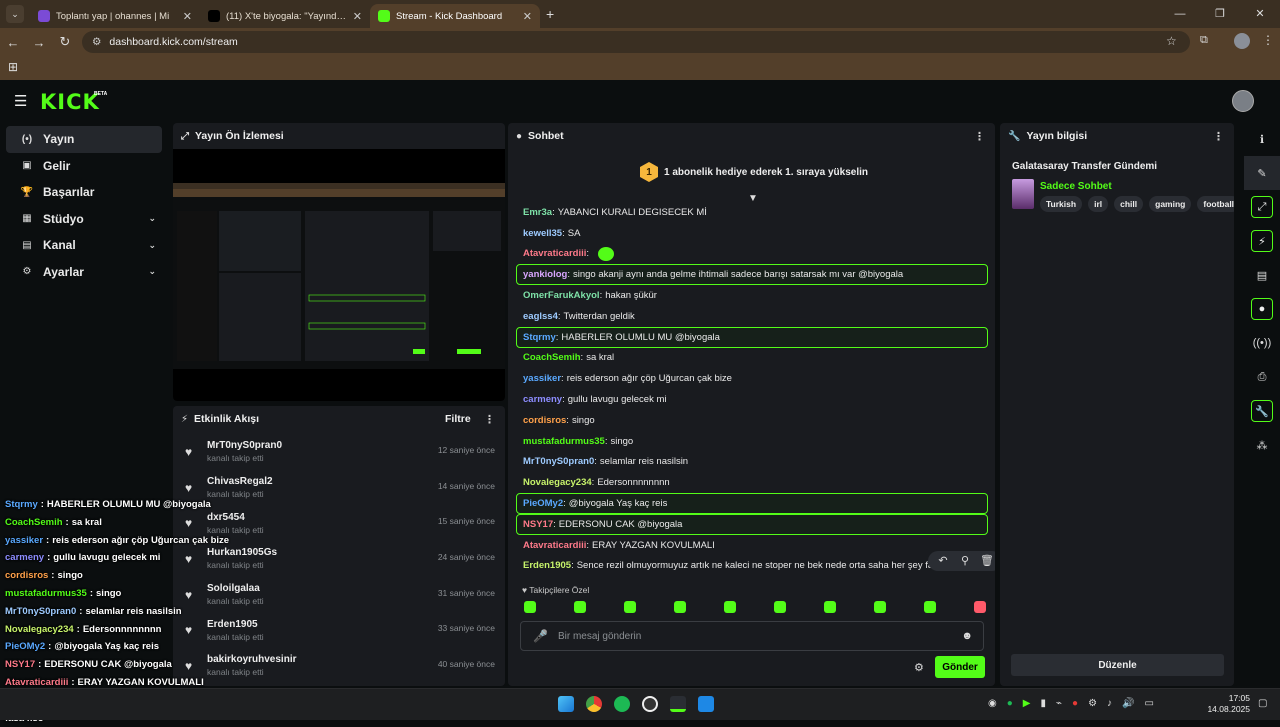  I want to click on tray-chrome-icon: ●, so click(1075, 703).